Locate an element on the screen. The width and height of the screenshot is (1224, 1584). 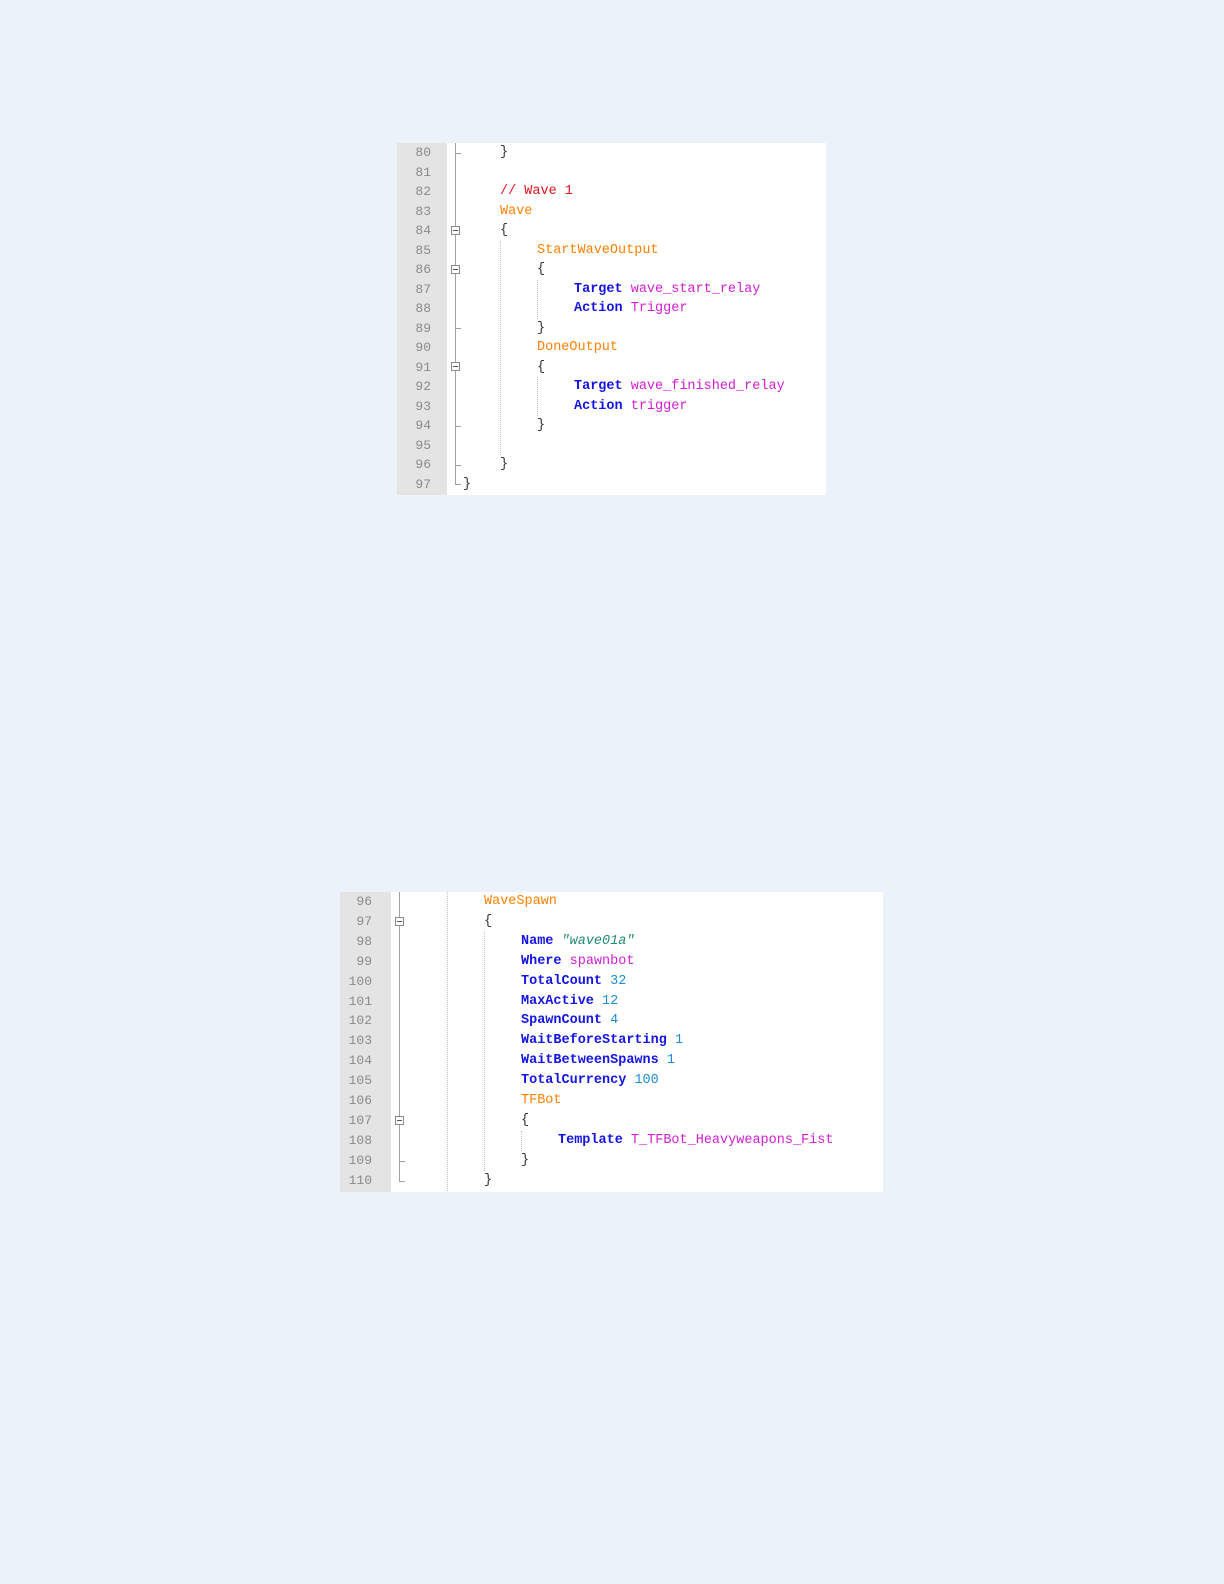
line-number: 97 is located at coordinates (423, 484).